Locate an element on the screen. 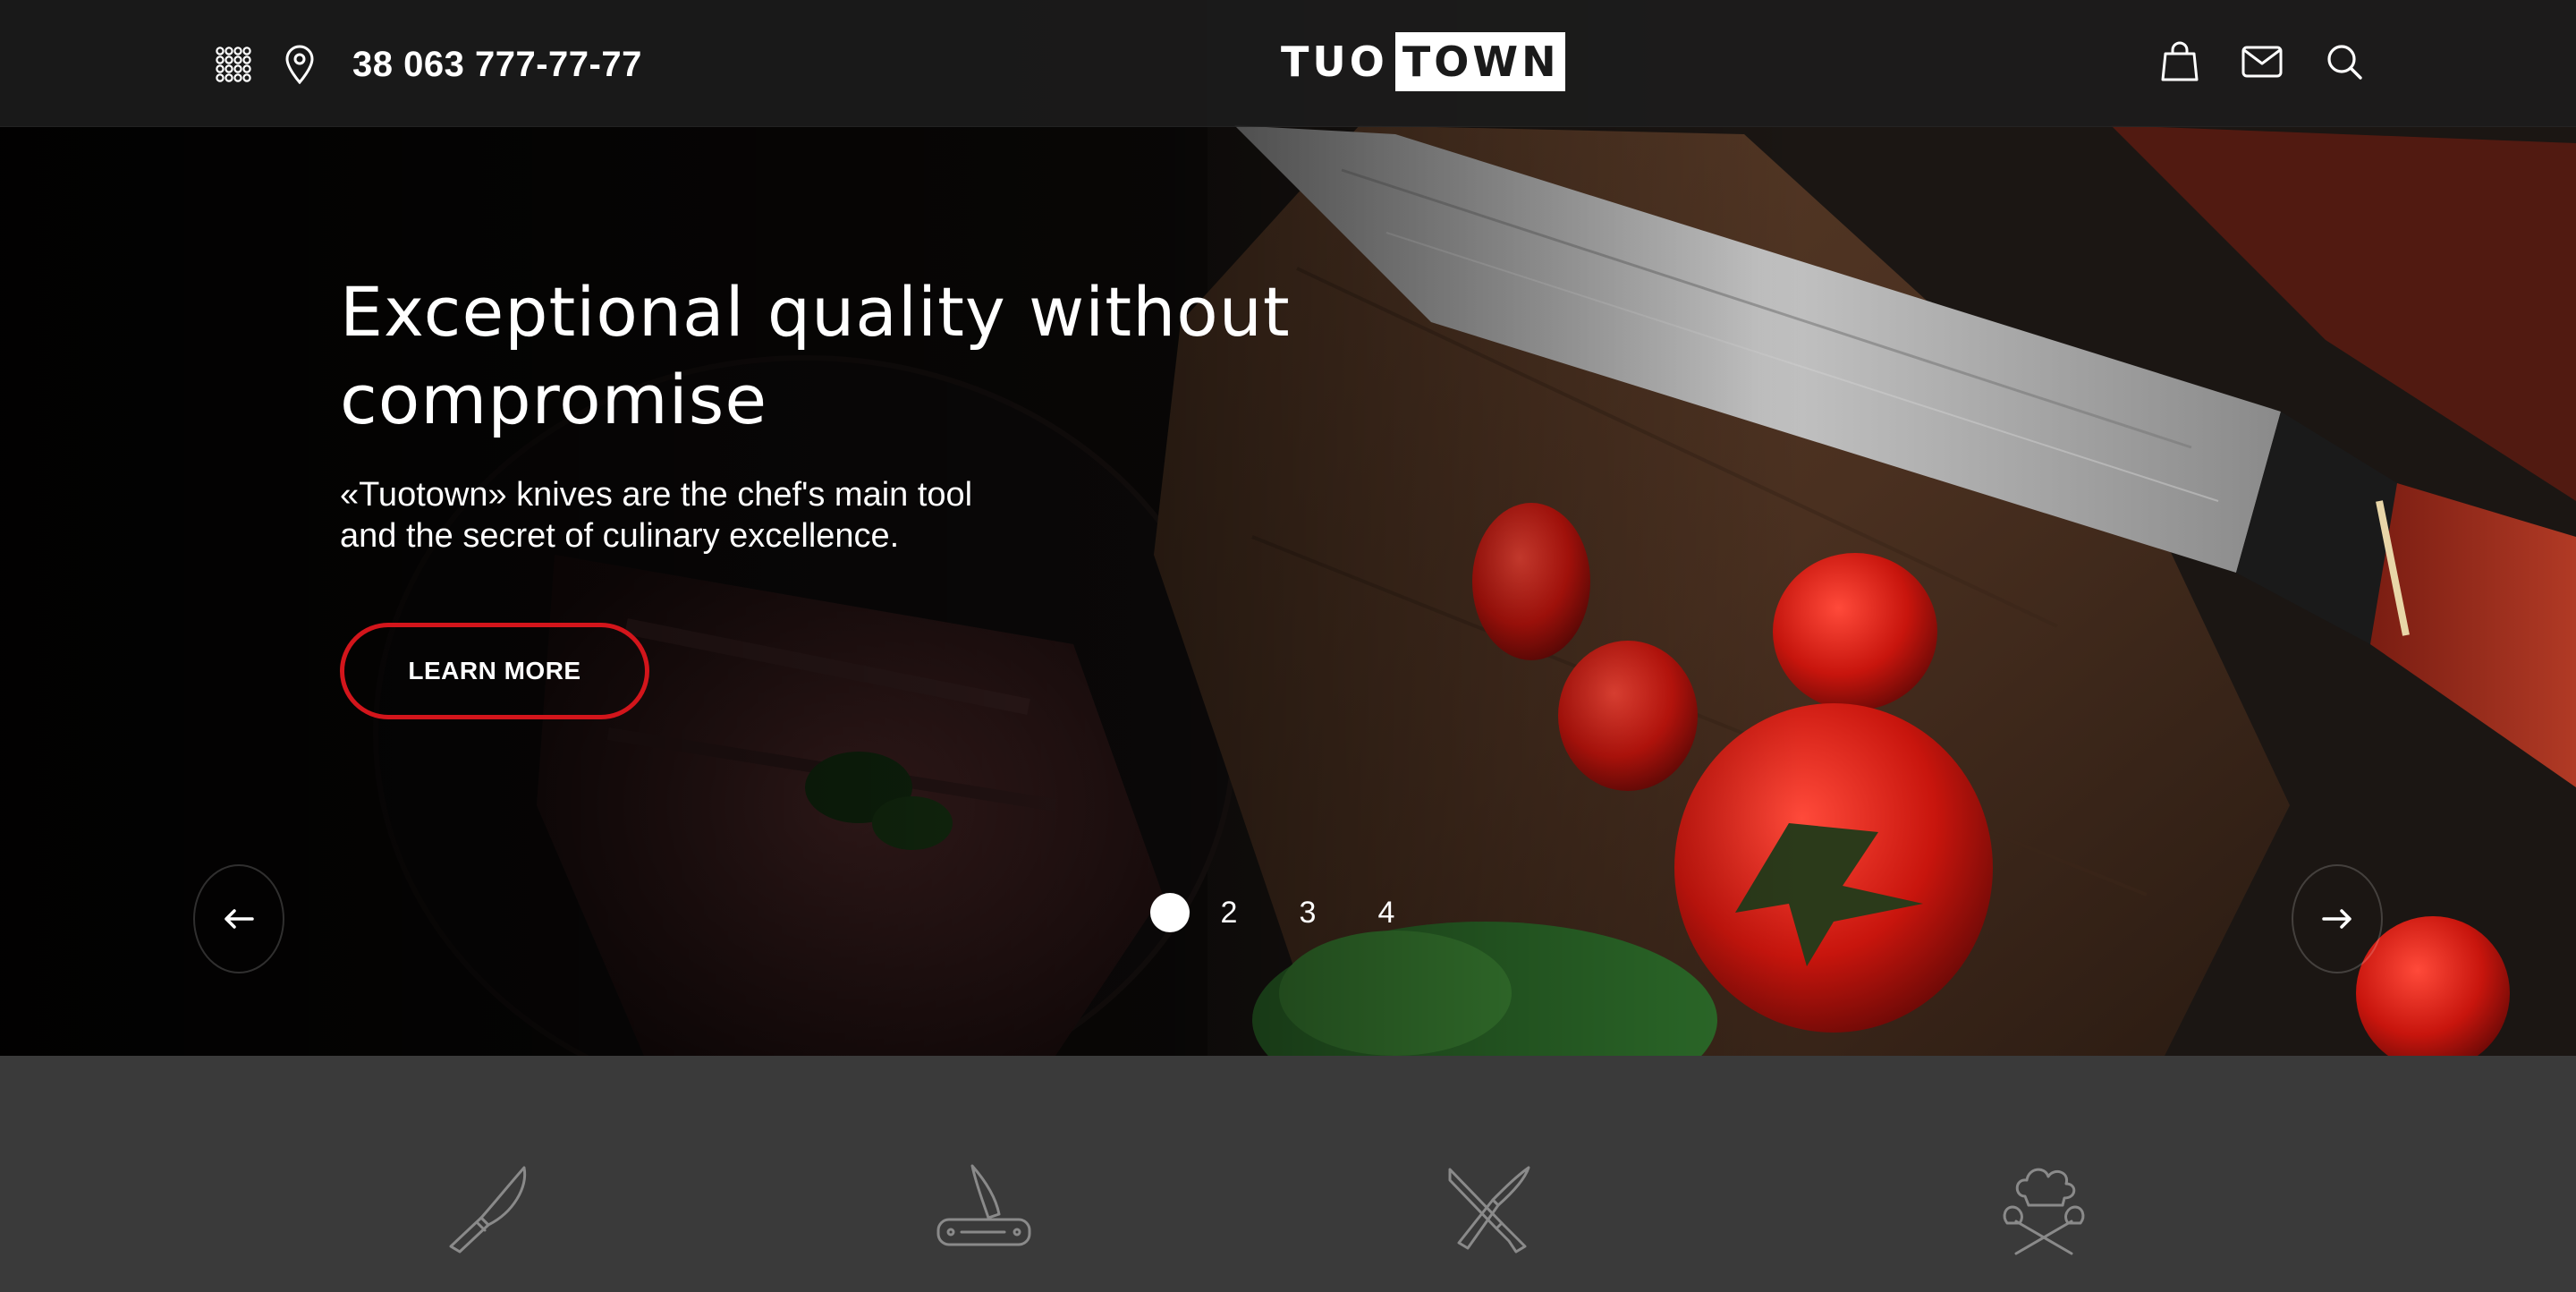 This screenshot has height=1292, width=2576. search-icon is located at coordinates (2344, 61).